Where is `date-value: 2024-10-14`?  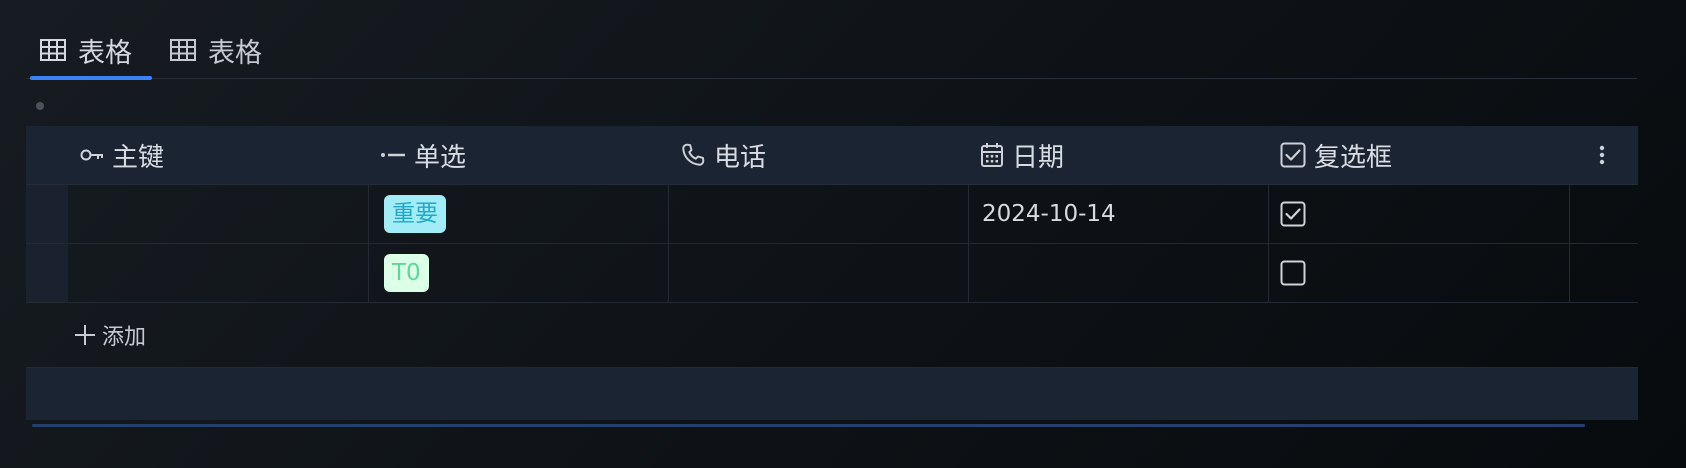 date-value: 2024-10-14 is located at coordinates (1049, 214).